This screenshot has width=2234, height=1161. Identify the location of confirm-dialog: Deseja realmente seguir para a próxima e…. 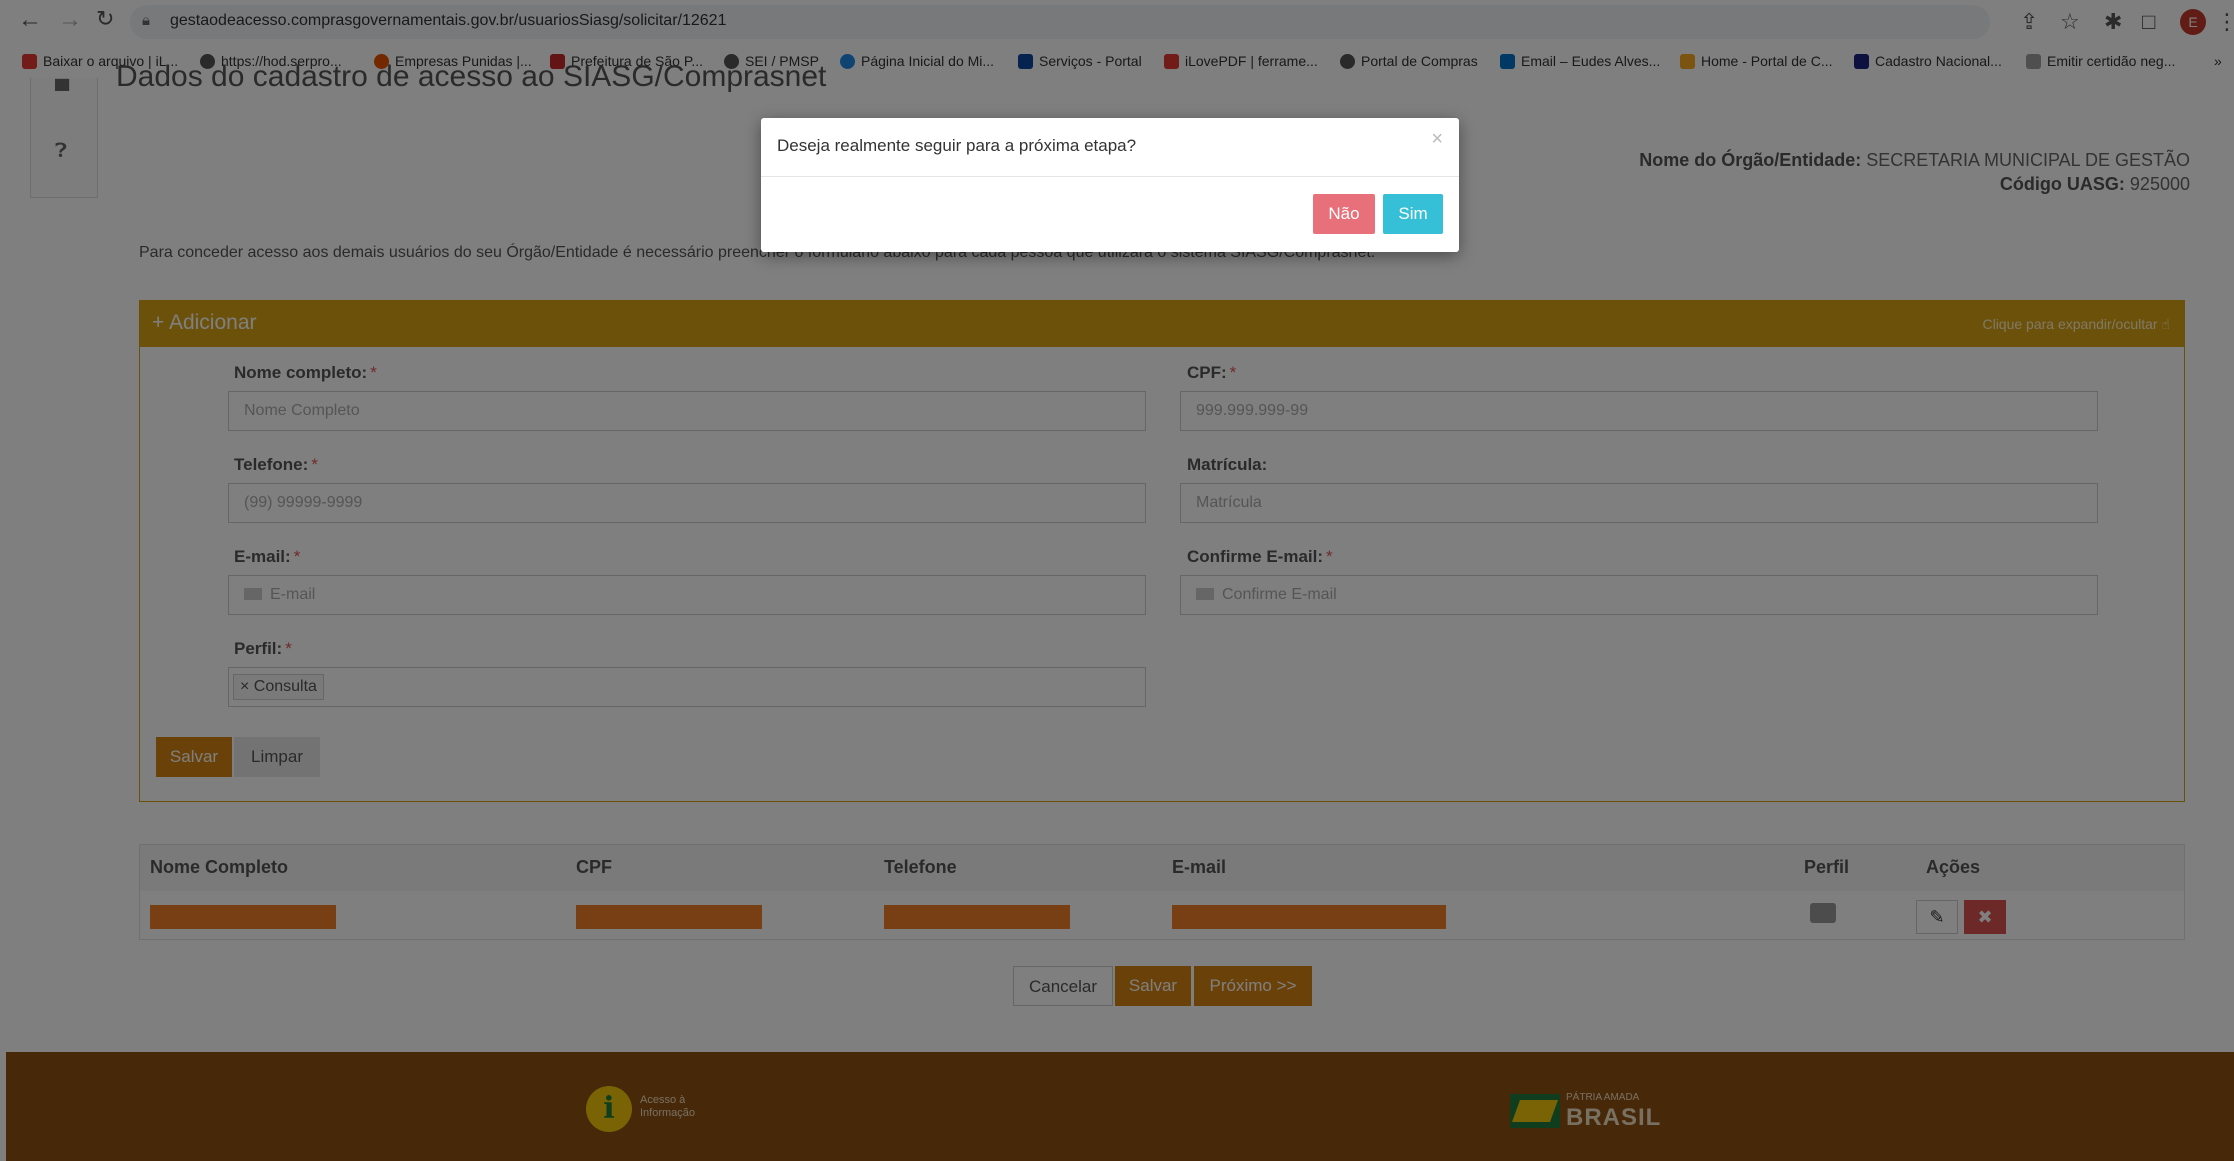
(1110, 185).